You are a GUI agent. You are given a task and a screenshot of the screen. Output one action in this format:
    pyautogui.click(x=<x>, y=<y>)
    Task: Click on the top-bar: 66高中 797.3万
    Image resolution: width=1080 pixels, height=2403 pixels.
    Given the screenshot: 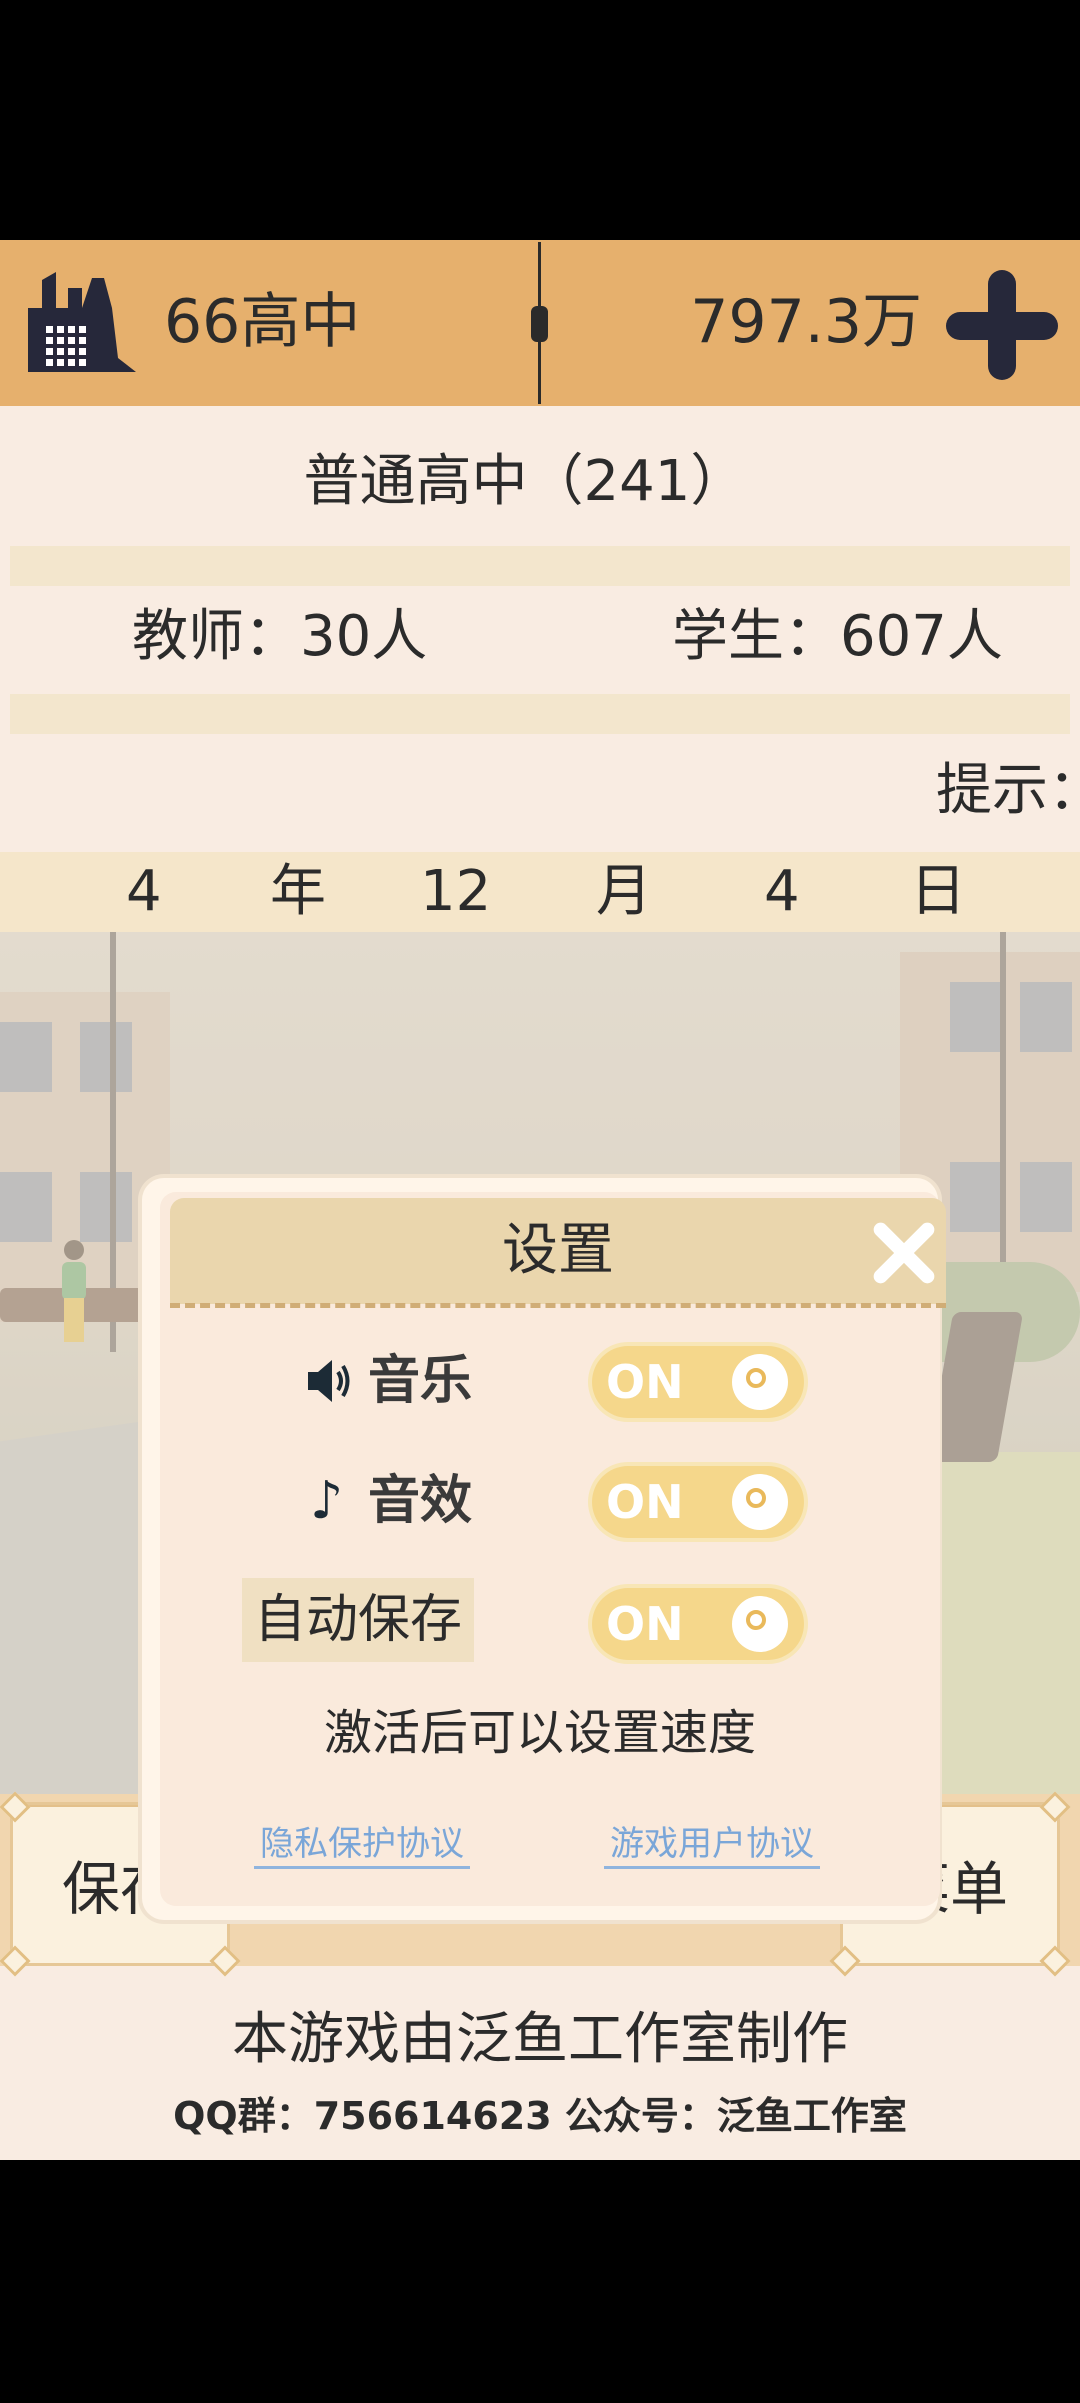 What is the action you would take?
    pyautogui.click(x=540, y=323)
    